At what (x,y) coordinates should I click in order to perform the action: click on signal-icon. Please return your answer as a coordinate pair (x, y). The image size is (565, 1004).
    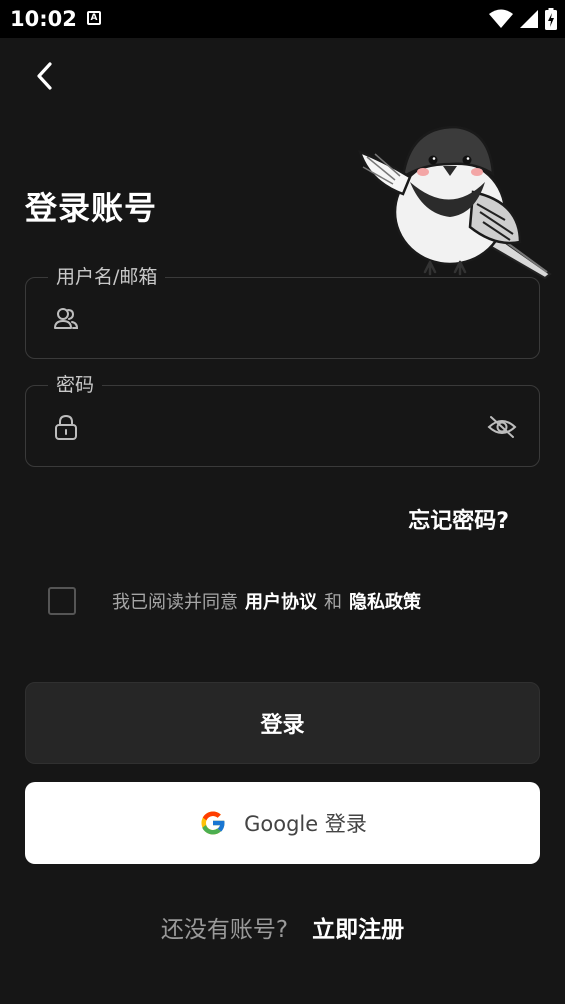
    Looking at the image, I should click on (529, 19).